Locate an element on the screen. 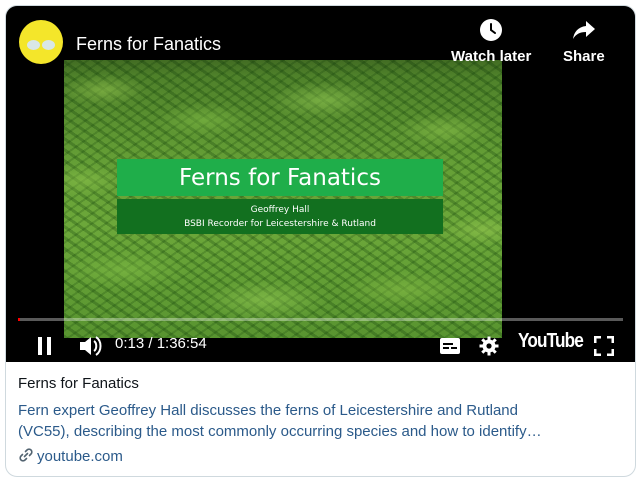 The height and width of the screenshot is (480, 640). progress-played is located at coordinates (19, 319).